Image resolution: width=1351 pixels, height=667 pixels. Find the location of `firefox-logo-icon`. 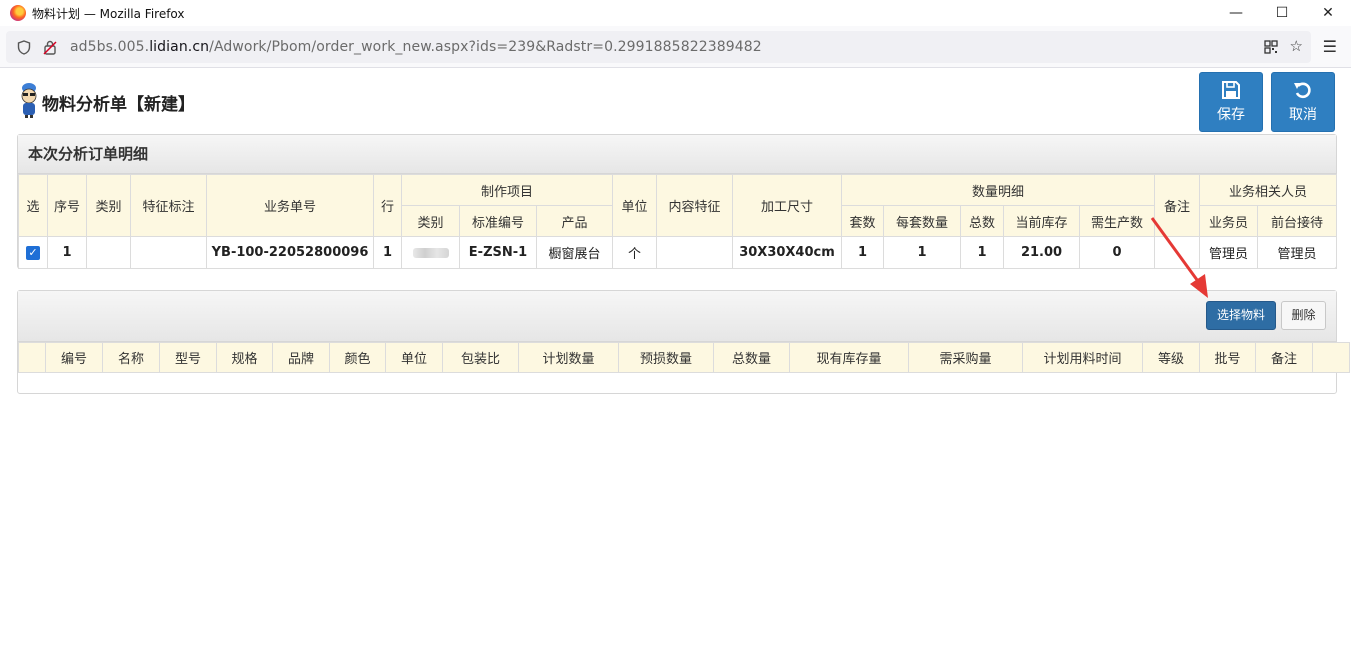

firefox-logo-icon is located at coordinates (18, 13).